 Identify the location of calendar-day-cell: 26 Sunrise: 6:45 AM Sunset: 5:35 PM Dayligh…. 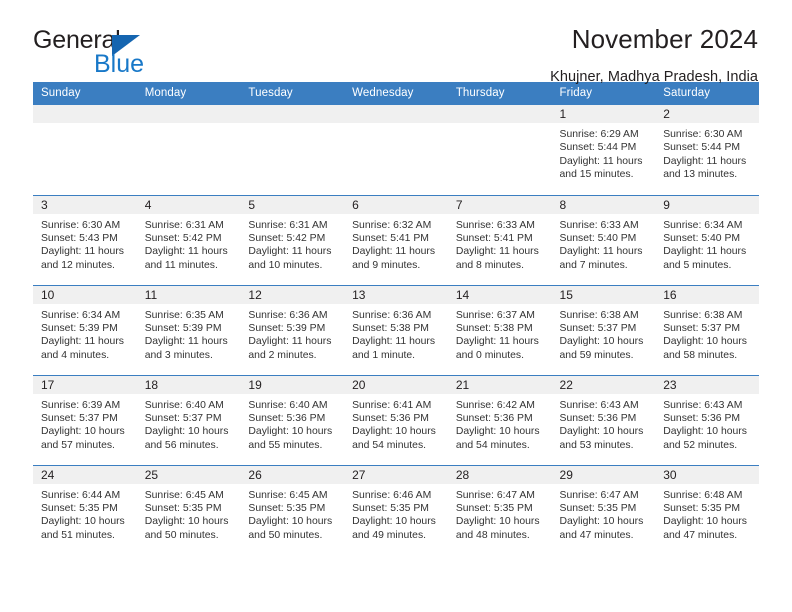
(292, 509).